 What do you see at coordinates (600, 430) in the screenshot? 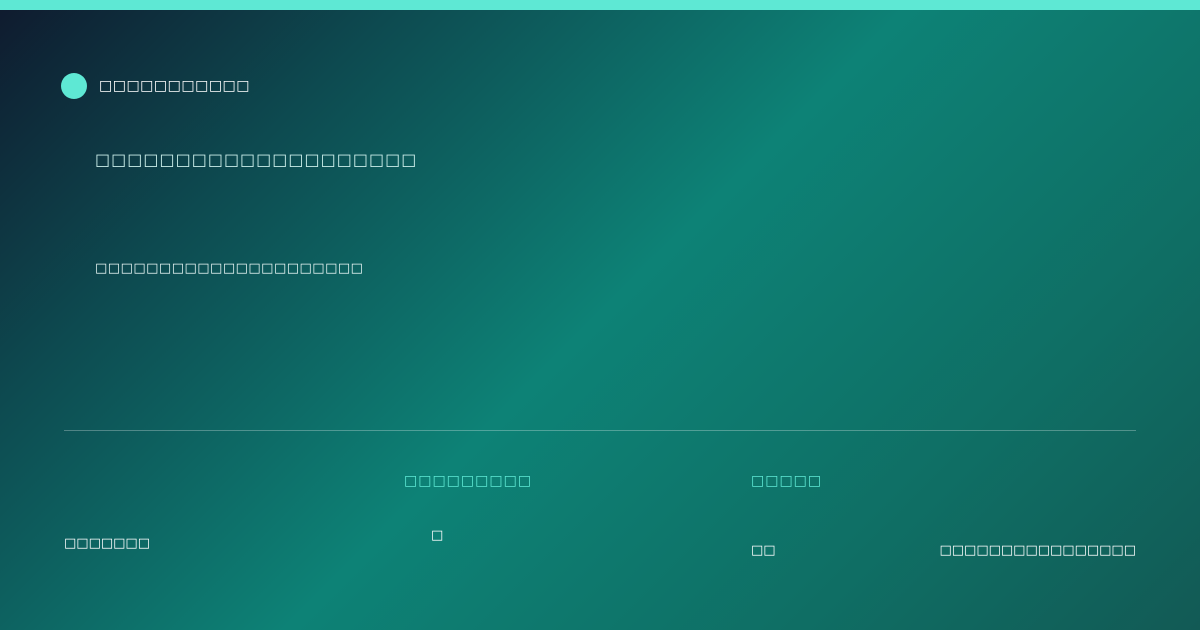
I see `footer-divider` at bounding box center [600, 430].